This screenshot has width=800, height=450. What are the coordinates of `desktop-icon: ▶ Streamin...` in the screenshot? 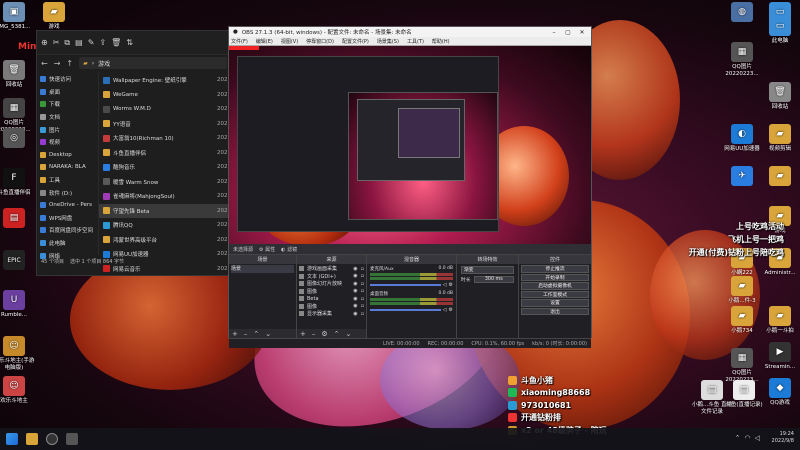 It's located at (779, 356).